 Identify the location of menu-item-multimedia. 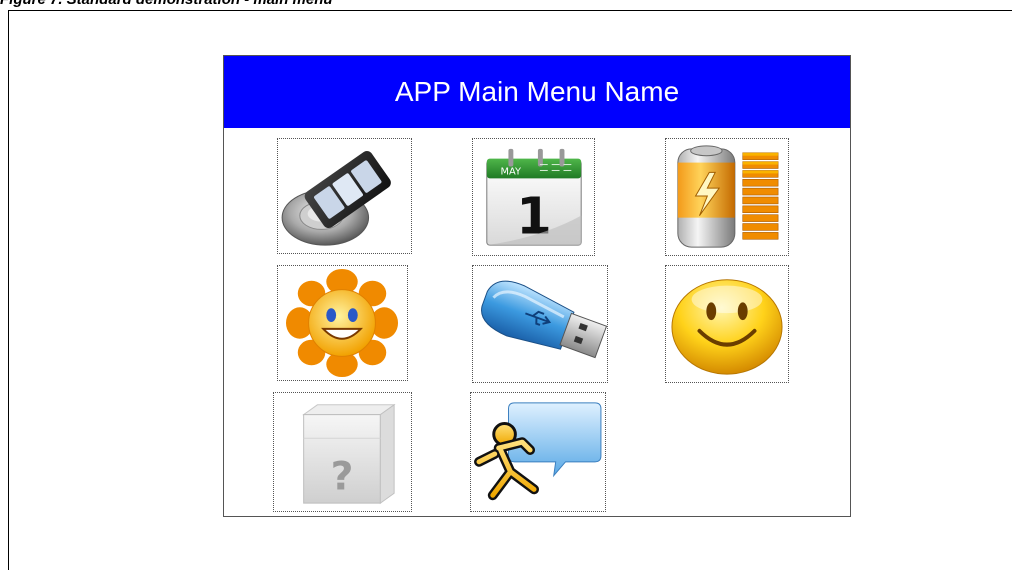
(344, 196).